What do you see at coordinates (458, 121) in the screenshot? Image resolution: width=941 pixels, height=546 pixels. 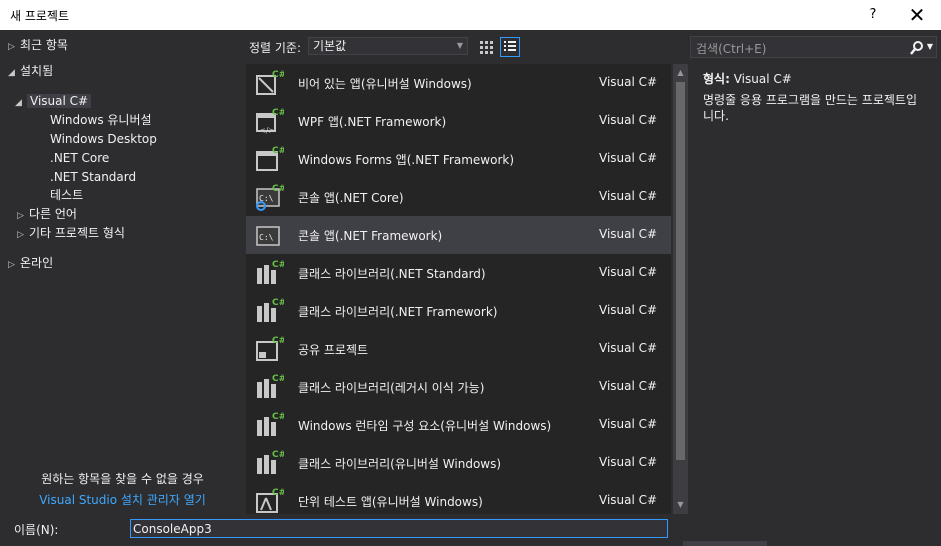 I see `template-item: </>C# WPF 앱(.NET Framework) Visual C#` at bounding box center [458, 121].